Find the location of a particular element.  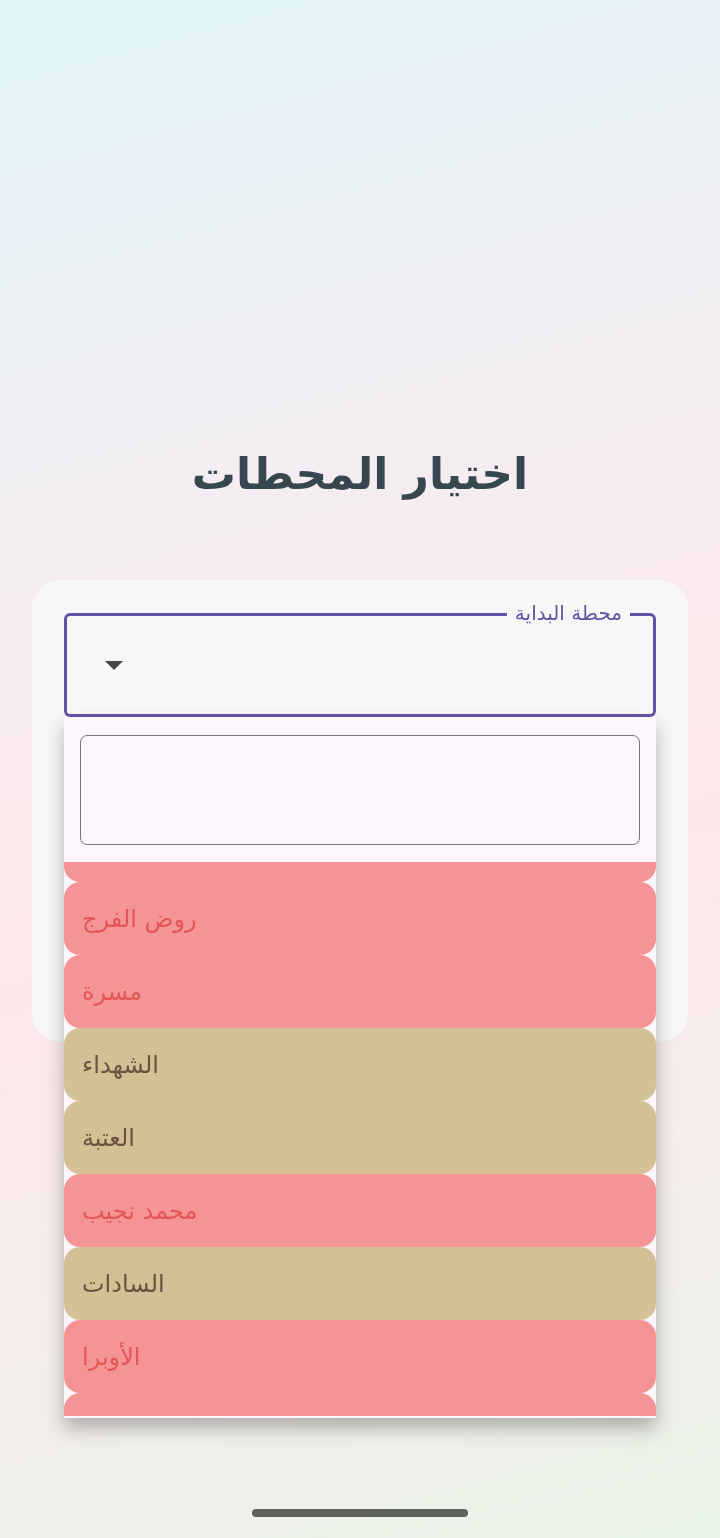

search-field is located at coordinates (360, 790).